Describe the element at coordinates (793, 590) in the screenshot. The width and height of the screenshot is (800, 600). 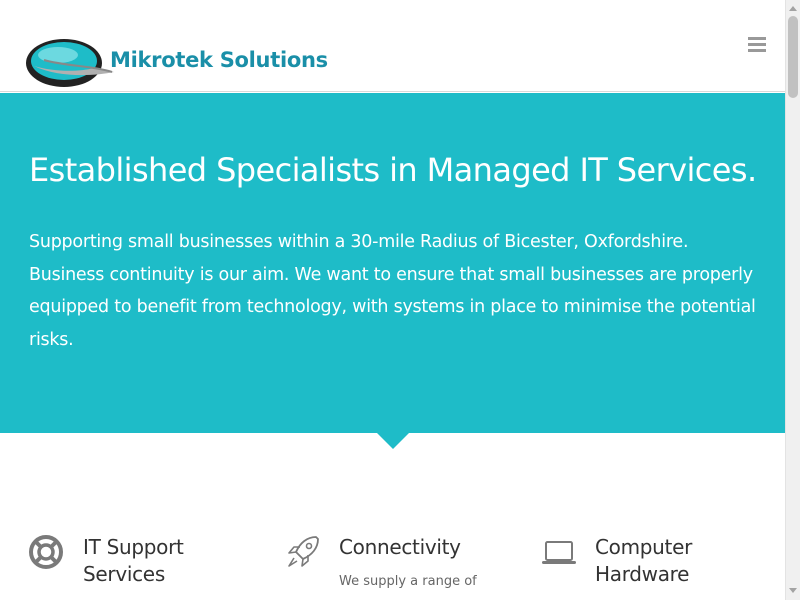
I see `scroll-down-arrow-icon` at that location.